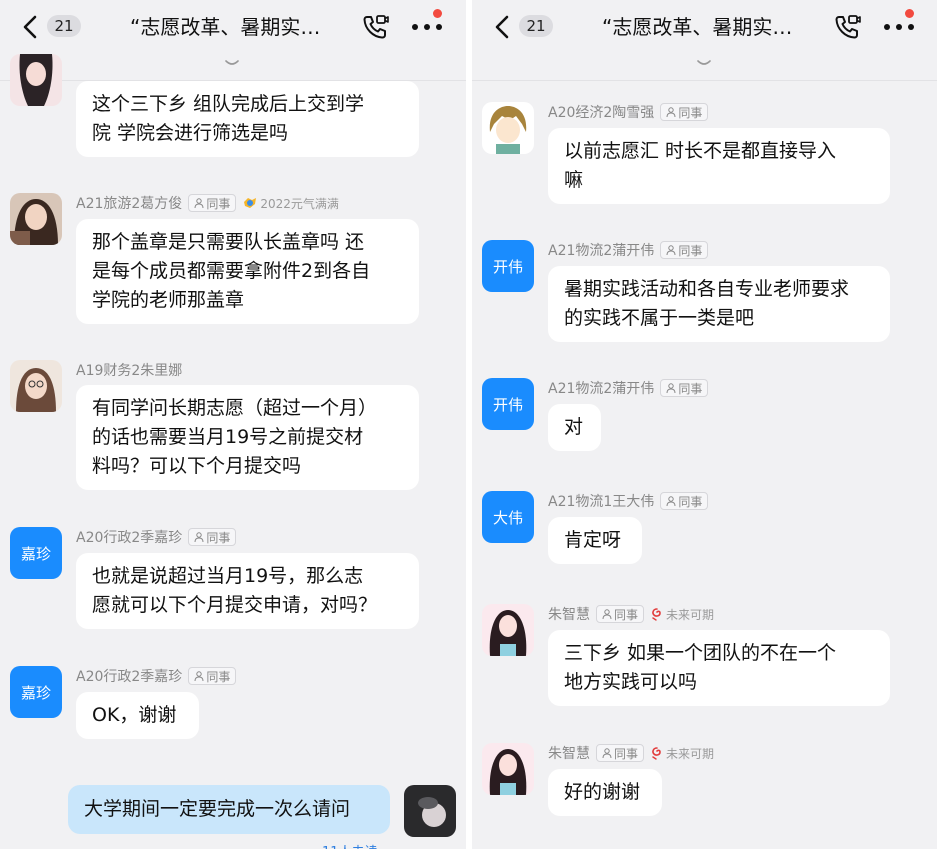 The width and height of the screenshot is (937, 849). What do you see at coordinates (602, 792) in the screenshot?
I see `message-line: 好的谢谢` at bounding box center [602, 792].